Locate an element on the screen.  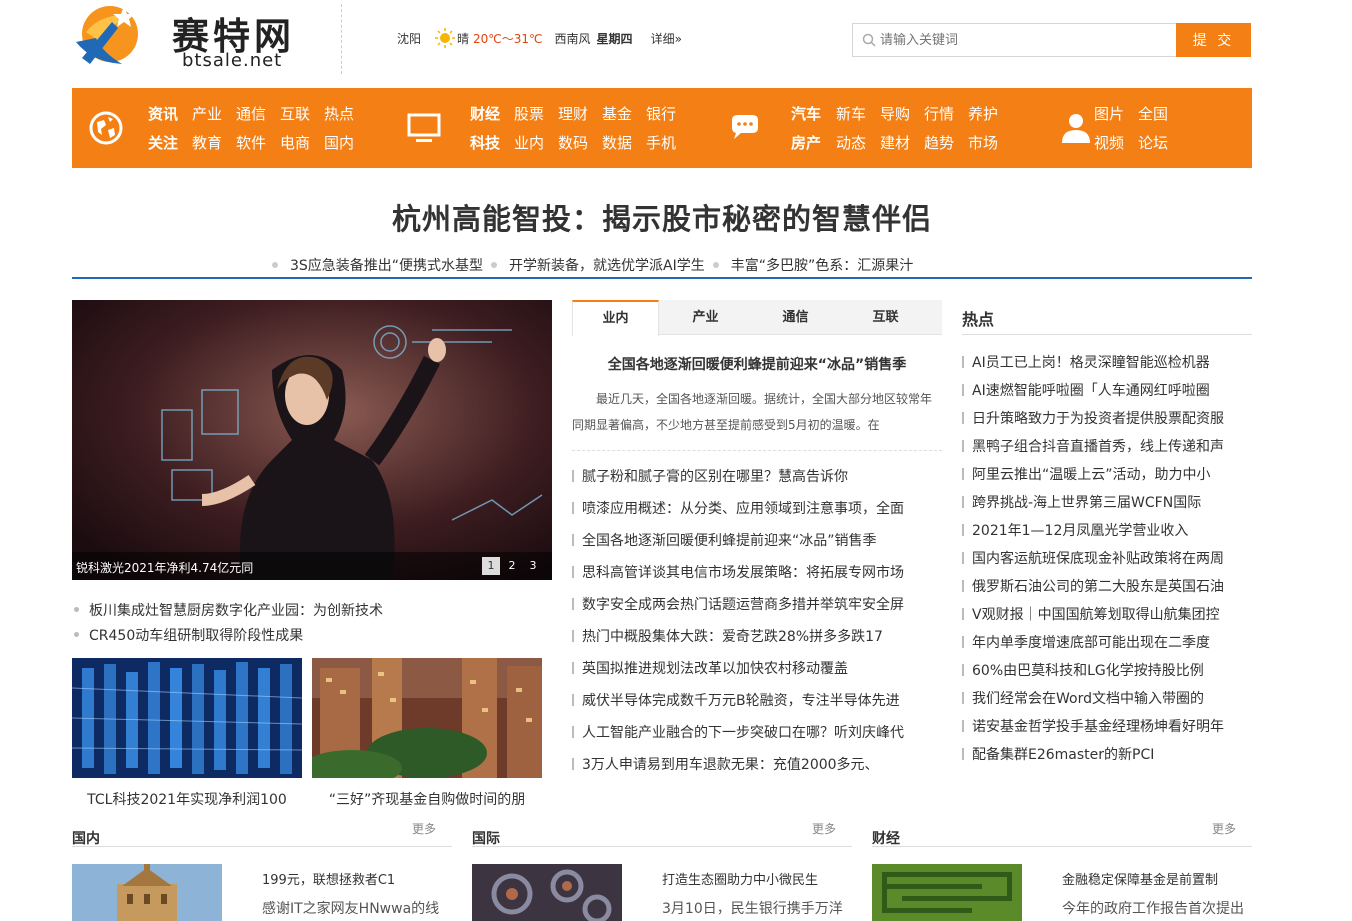
slider-page-2: 2 is located at coordinates (512, 566).